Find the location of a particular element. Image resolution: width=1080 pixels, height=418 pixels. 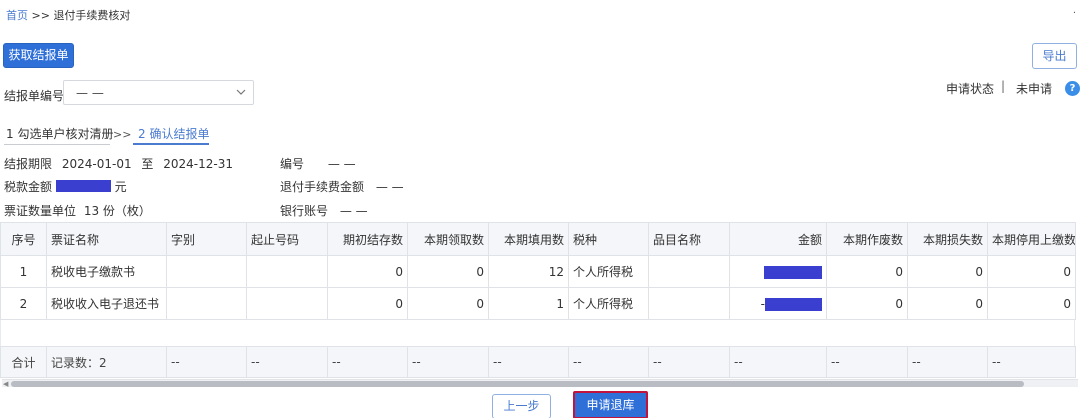

cell-name: 税收收入电子退还书 is located at coordinates (106, 303).